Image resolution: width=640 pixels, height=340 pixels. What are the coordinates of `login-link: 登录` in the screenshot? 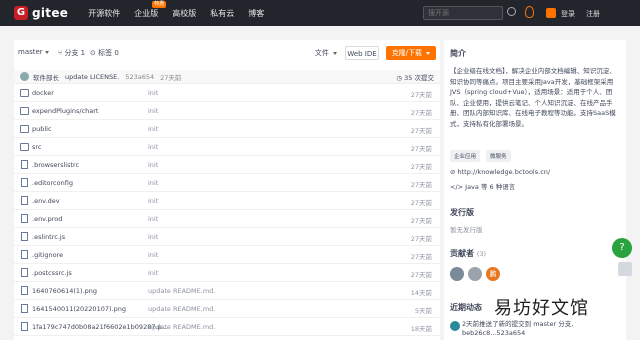 It's located at (568, 14).